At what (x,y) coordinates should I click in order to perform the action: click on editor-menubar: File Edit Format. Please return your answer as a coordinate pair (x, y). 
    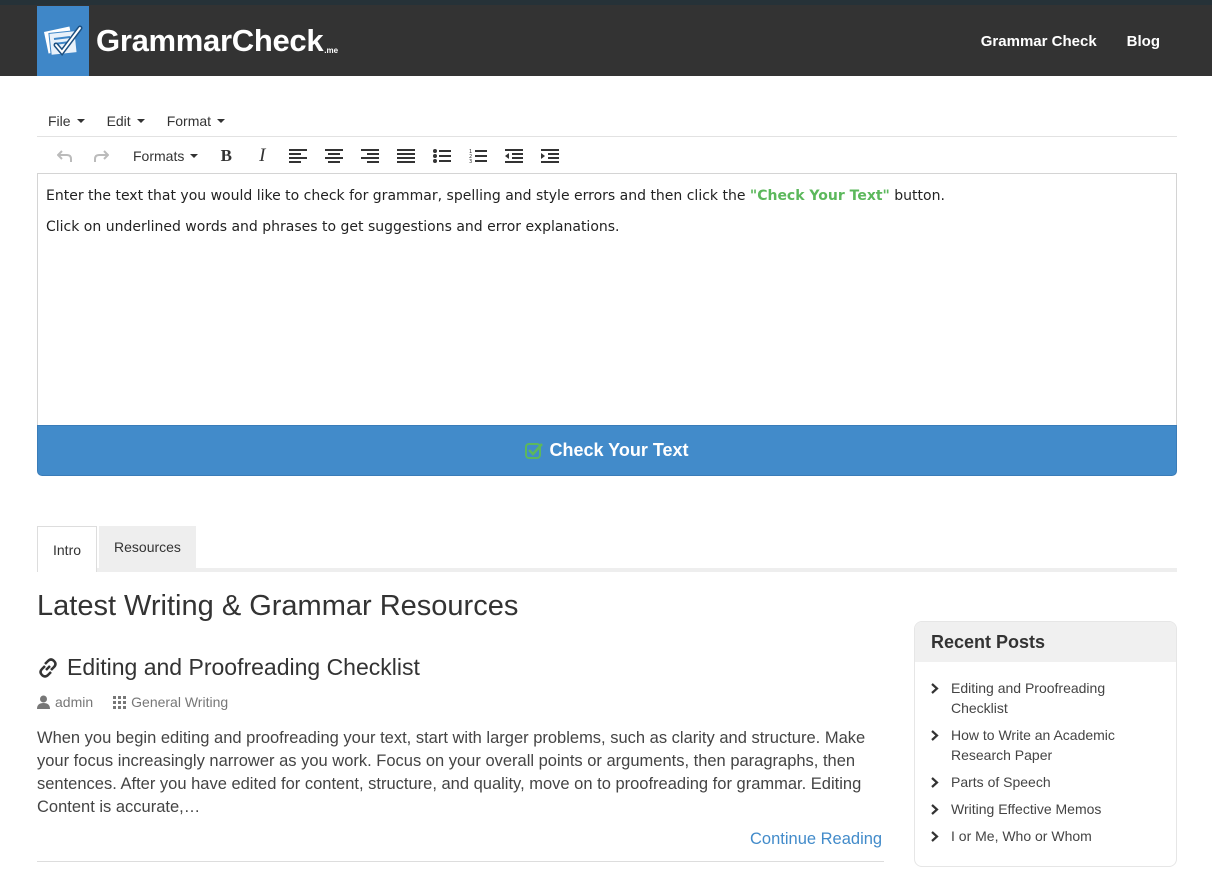
    Looking at the image, I should click on (607, 121).